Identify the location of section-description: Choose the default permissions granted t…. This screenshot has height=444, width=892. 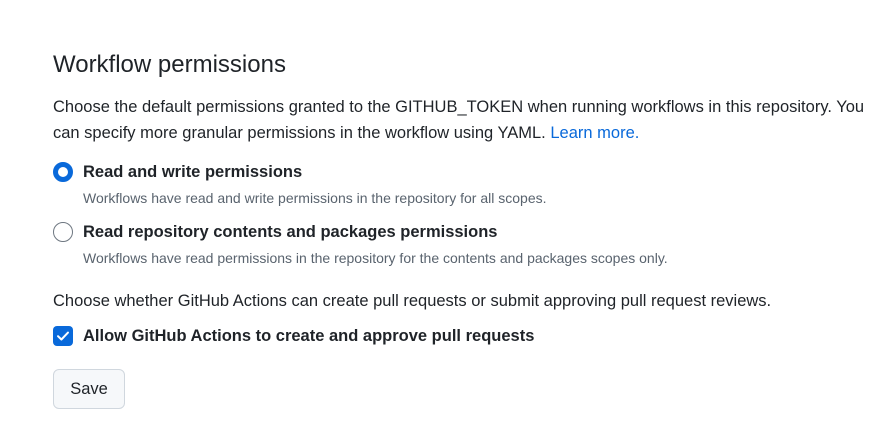
(463, 120).